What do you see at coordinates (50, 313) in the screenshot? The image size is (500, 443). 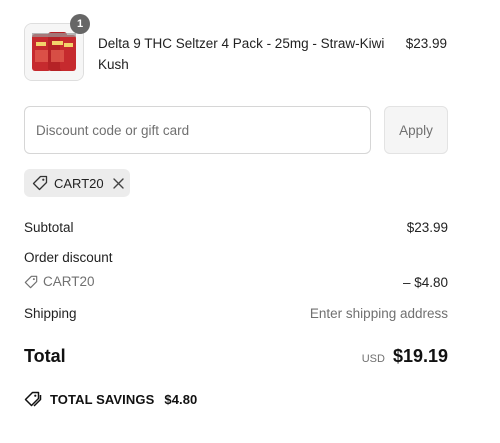 I see `shipping-label: Shipping` at bounding box center [50, 313].